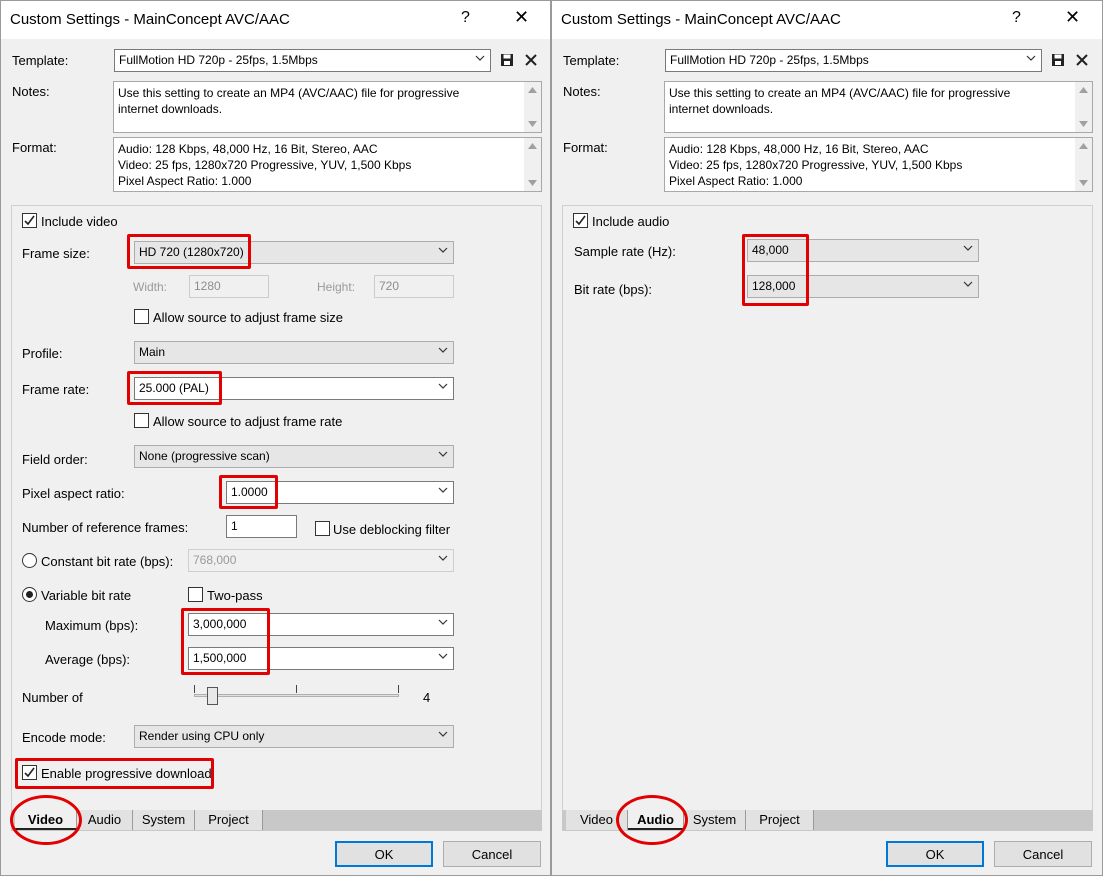 The height and width of the screenshot is (876, 1103). I want to click on cbr-combo: 768,000, so click(321, 560).